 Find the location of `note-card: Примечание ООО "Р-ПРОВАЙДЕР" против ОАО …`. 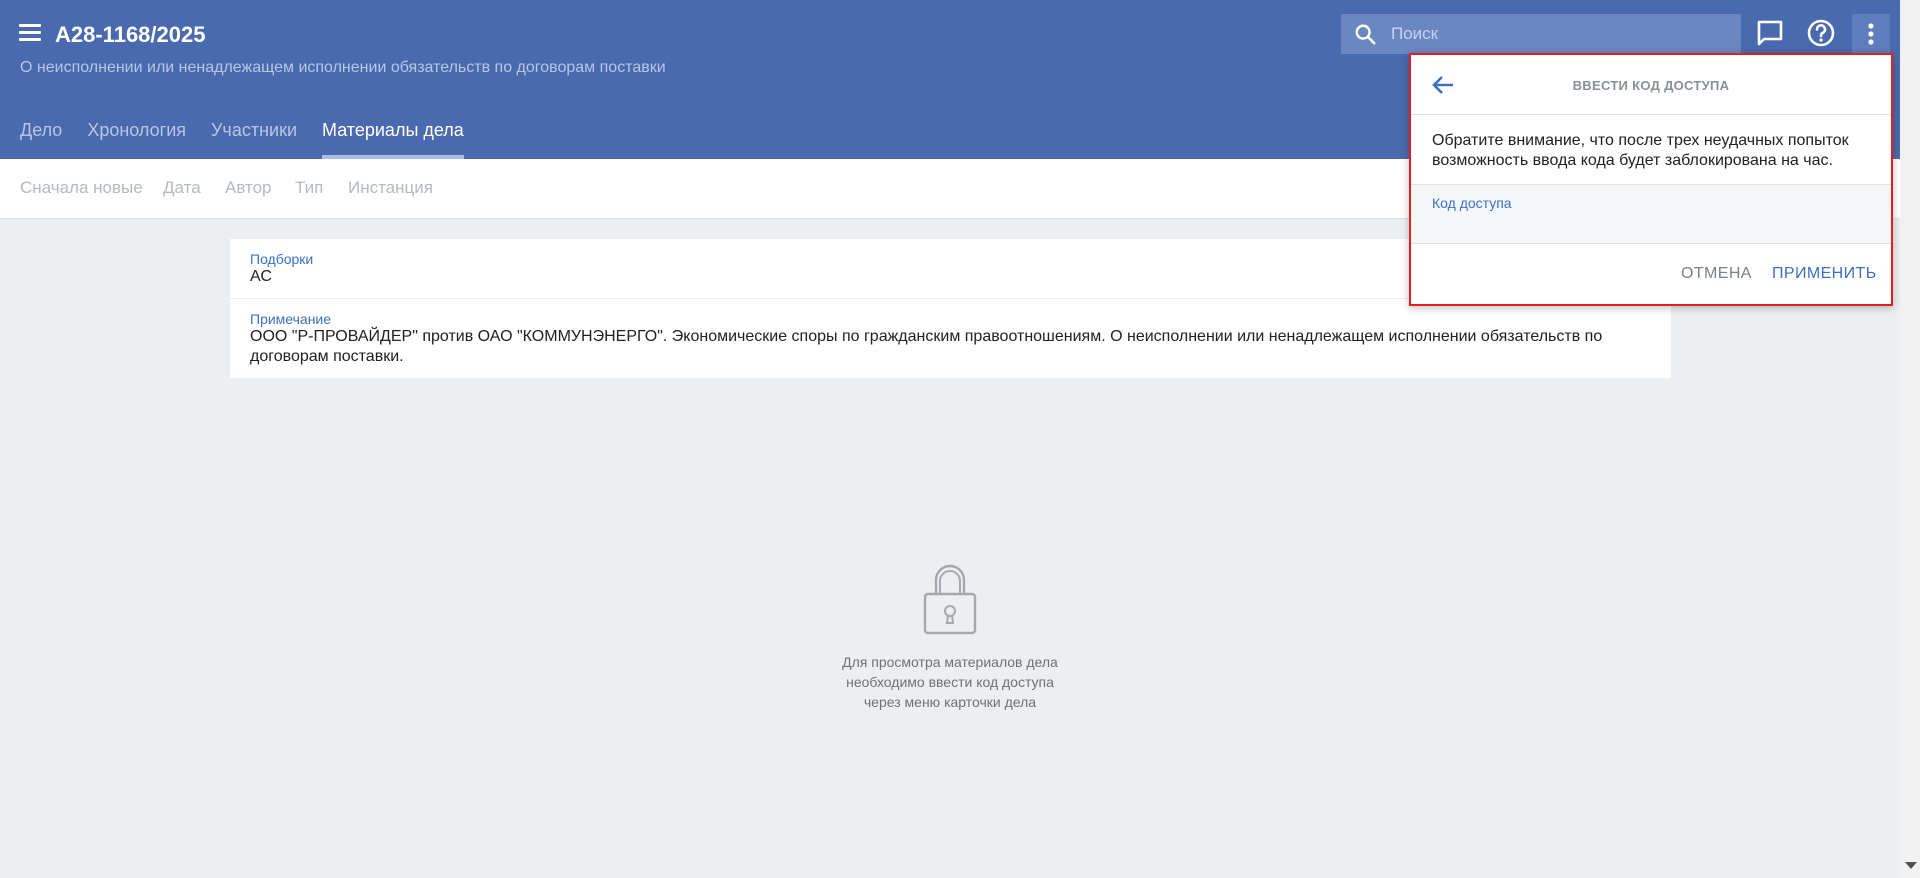

note-card: Примечание ООО "Р-ПРОВАЙДЕР" против ОАО … is located at coordinates (950, 338).